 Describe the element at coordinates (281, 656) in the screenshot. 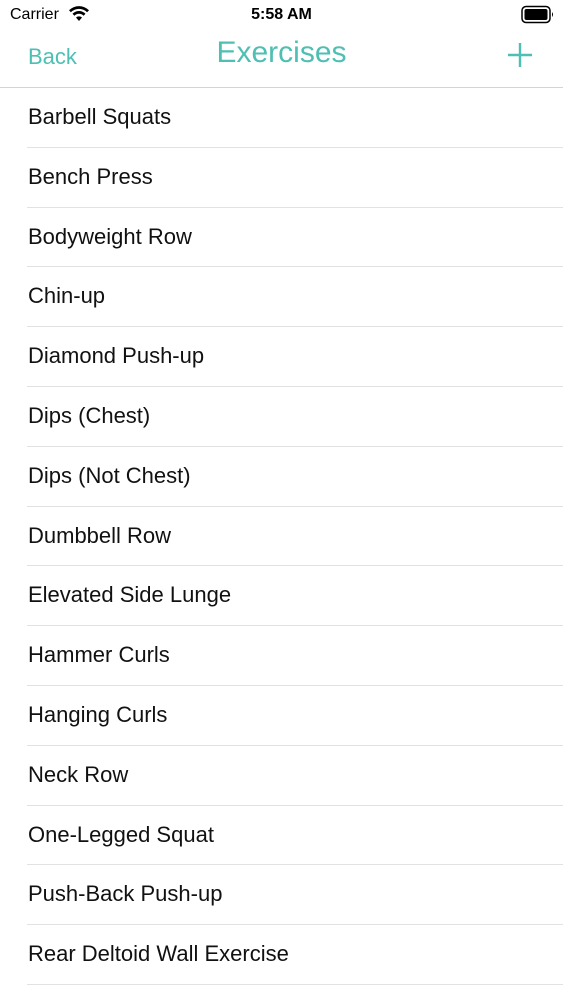

I see `list-item: Hammer Curls` at that location.